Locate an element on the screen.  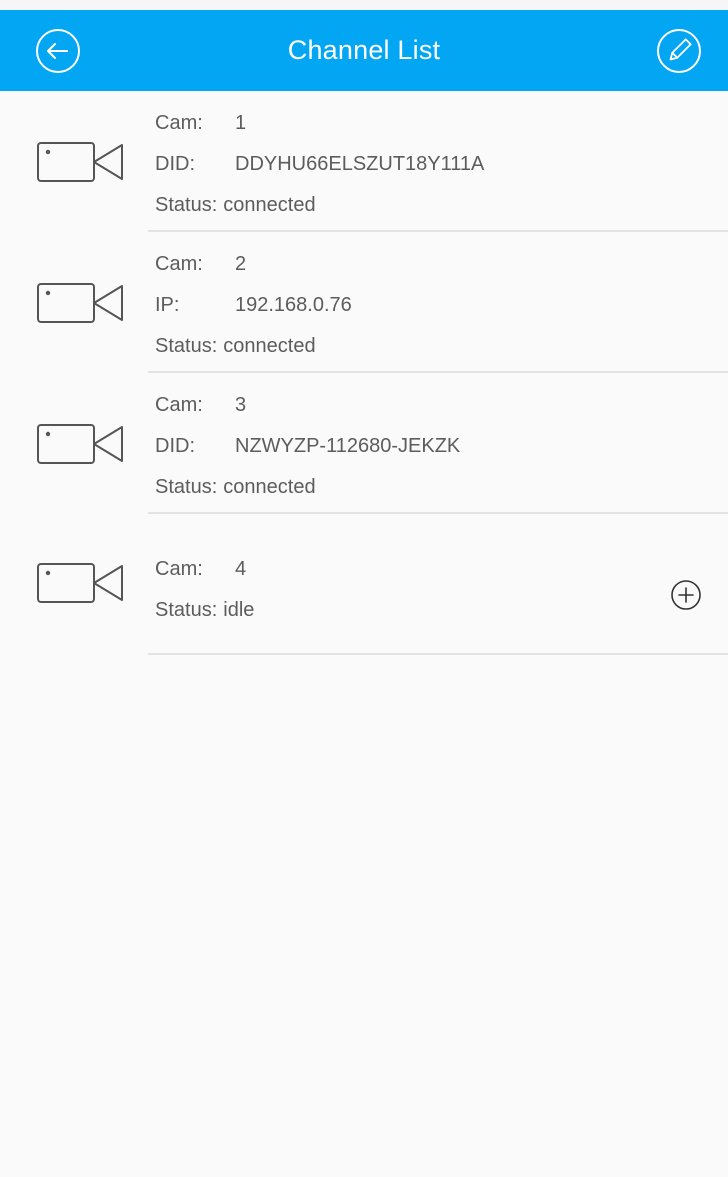
cam-number-line: Cam: 3 is located at coordinates (307, 405).